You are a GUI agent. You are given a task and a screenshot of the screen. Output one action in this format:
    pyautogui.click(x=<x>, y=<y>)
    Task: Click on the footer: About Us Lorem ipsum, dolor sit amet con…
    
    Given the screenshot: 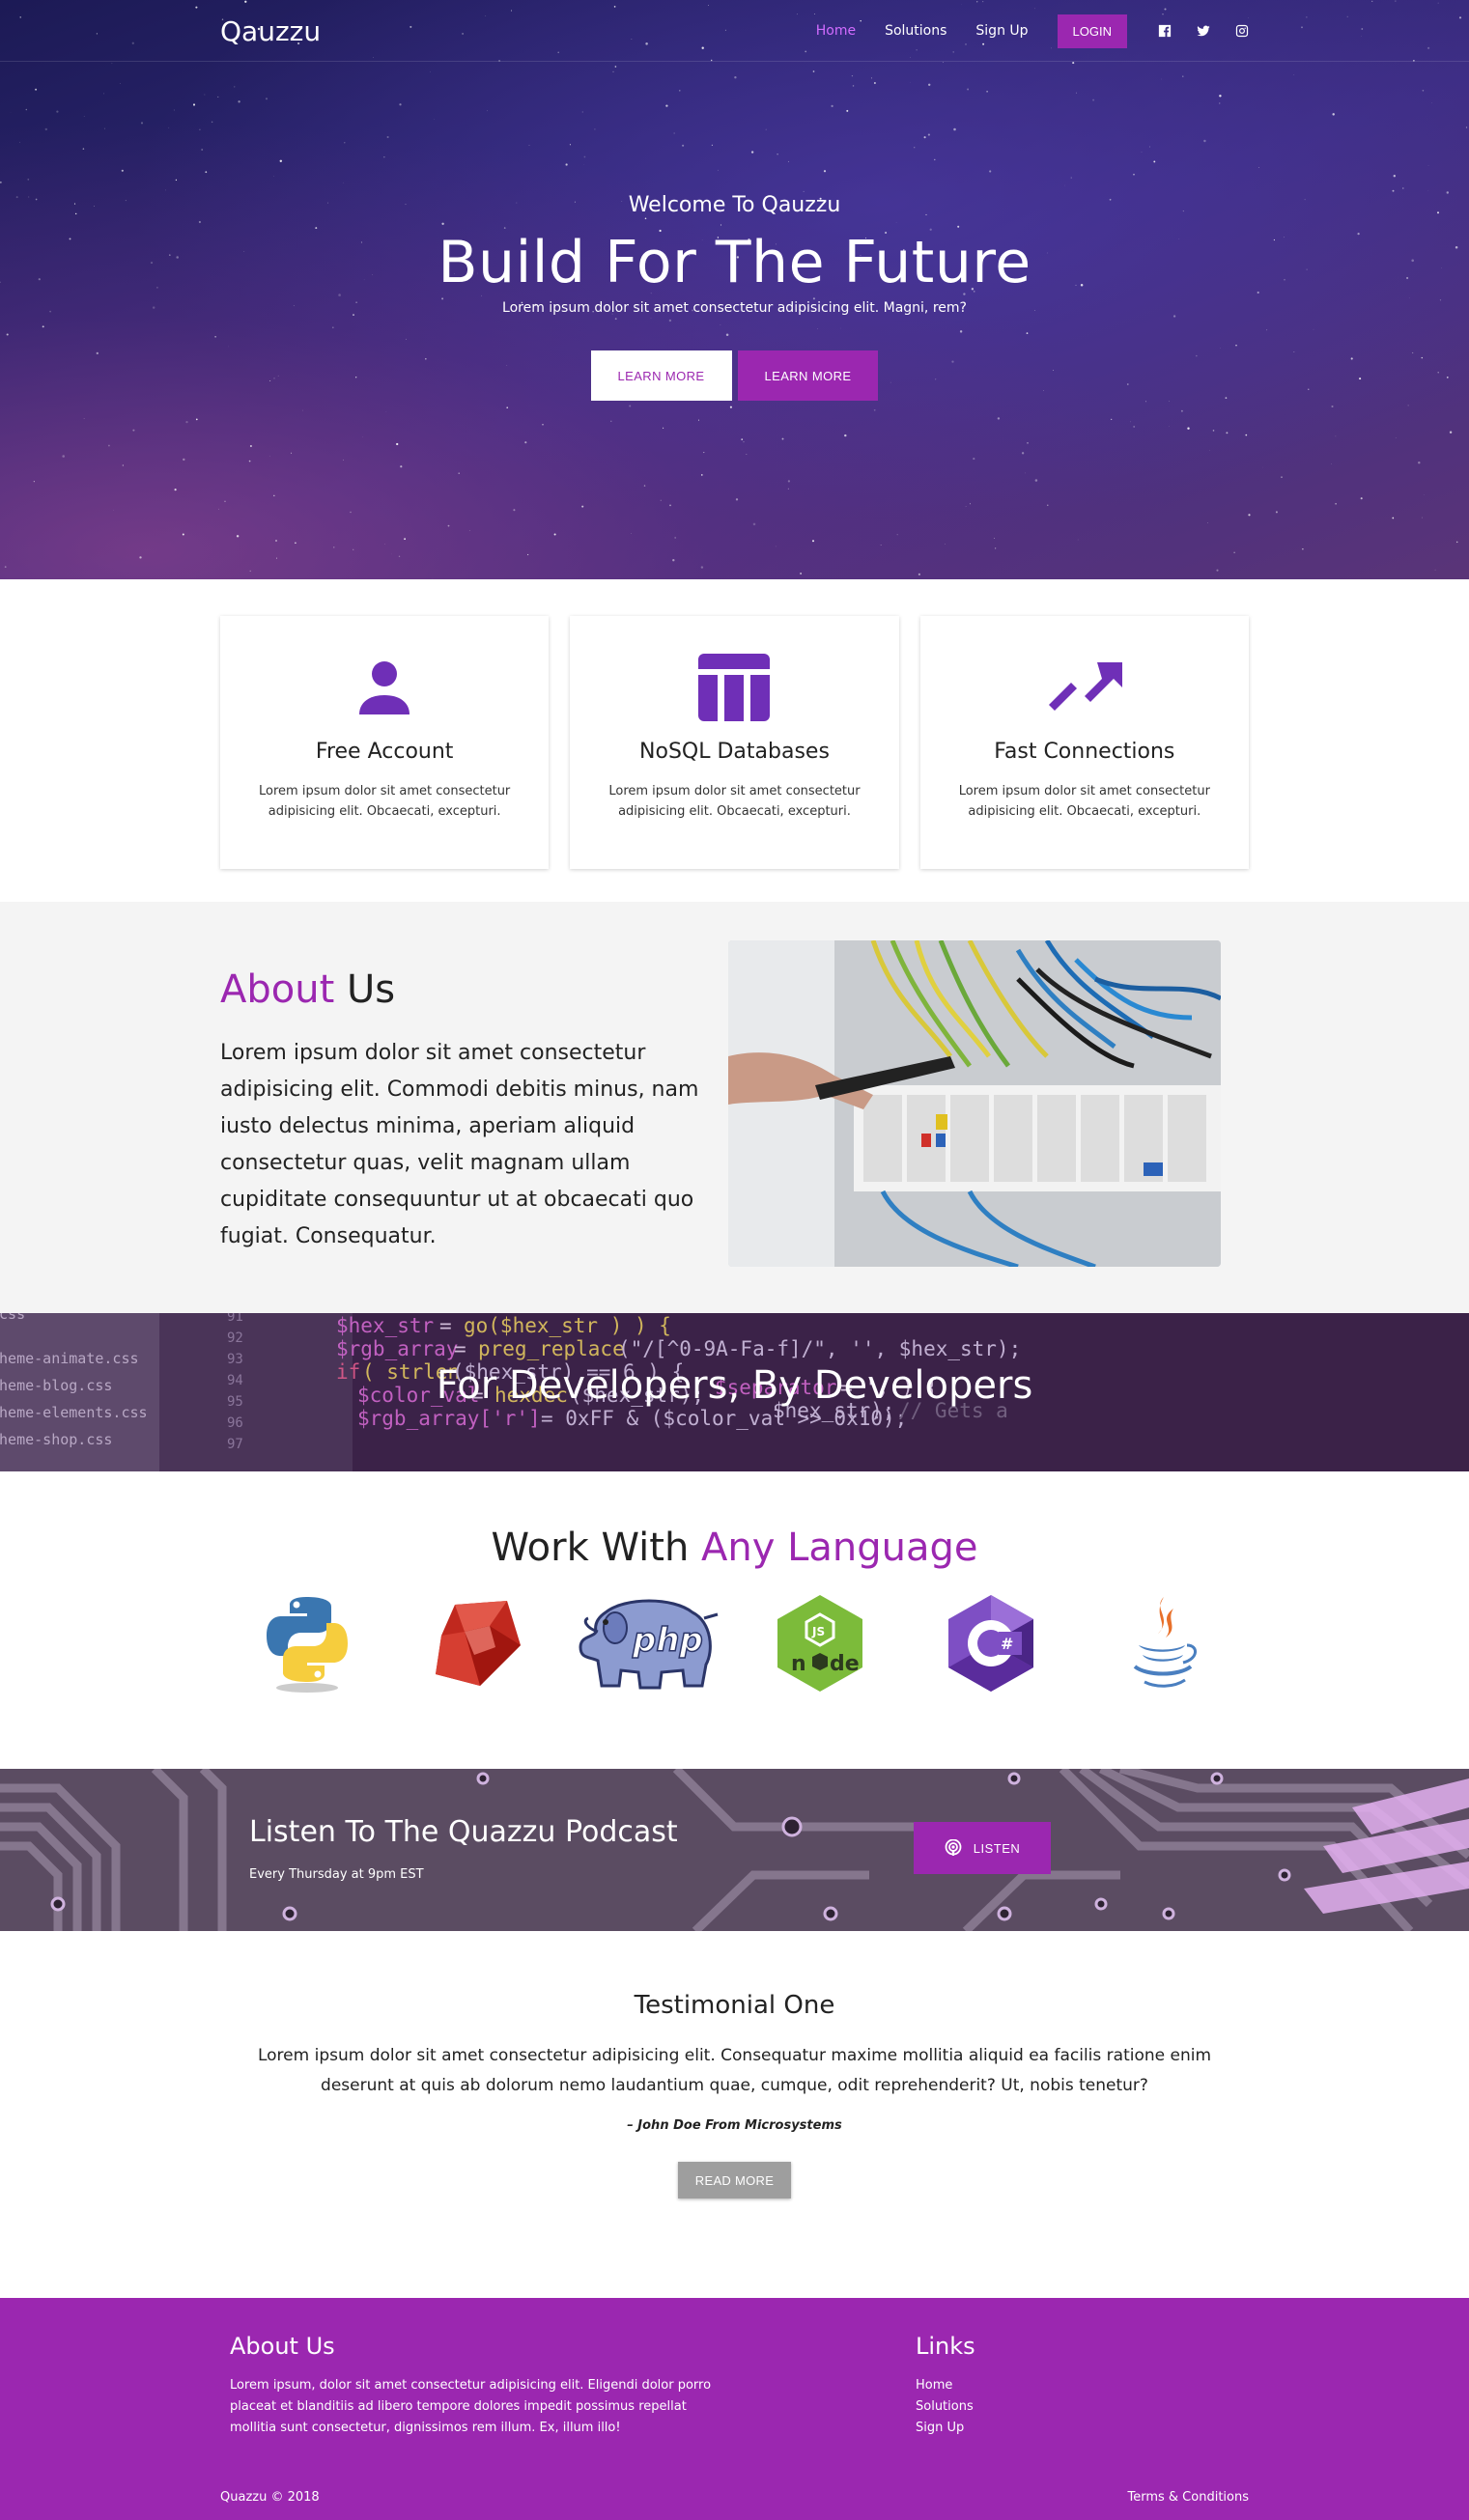 What is the action you would take?
    pyautogui.click(x=734, y=2409)
    